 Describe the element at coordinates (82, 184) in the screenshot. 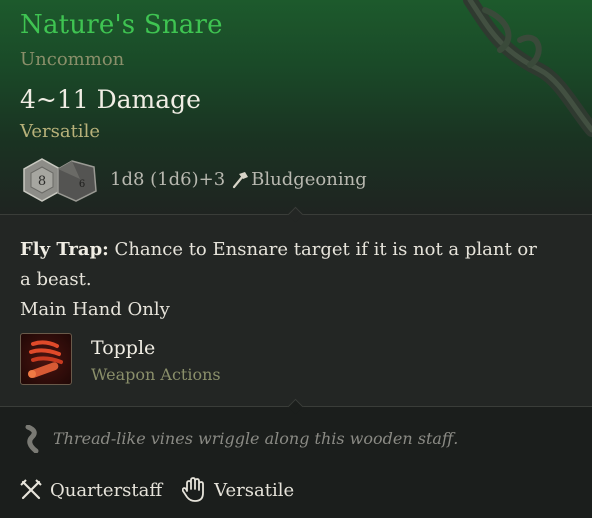

I see `die2-value: 6` at that location.